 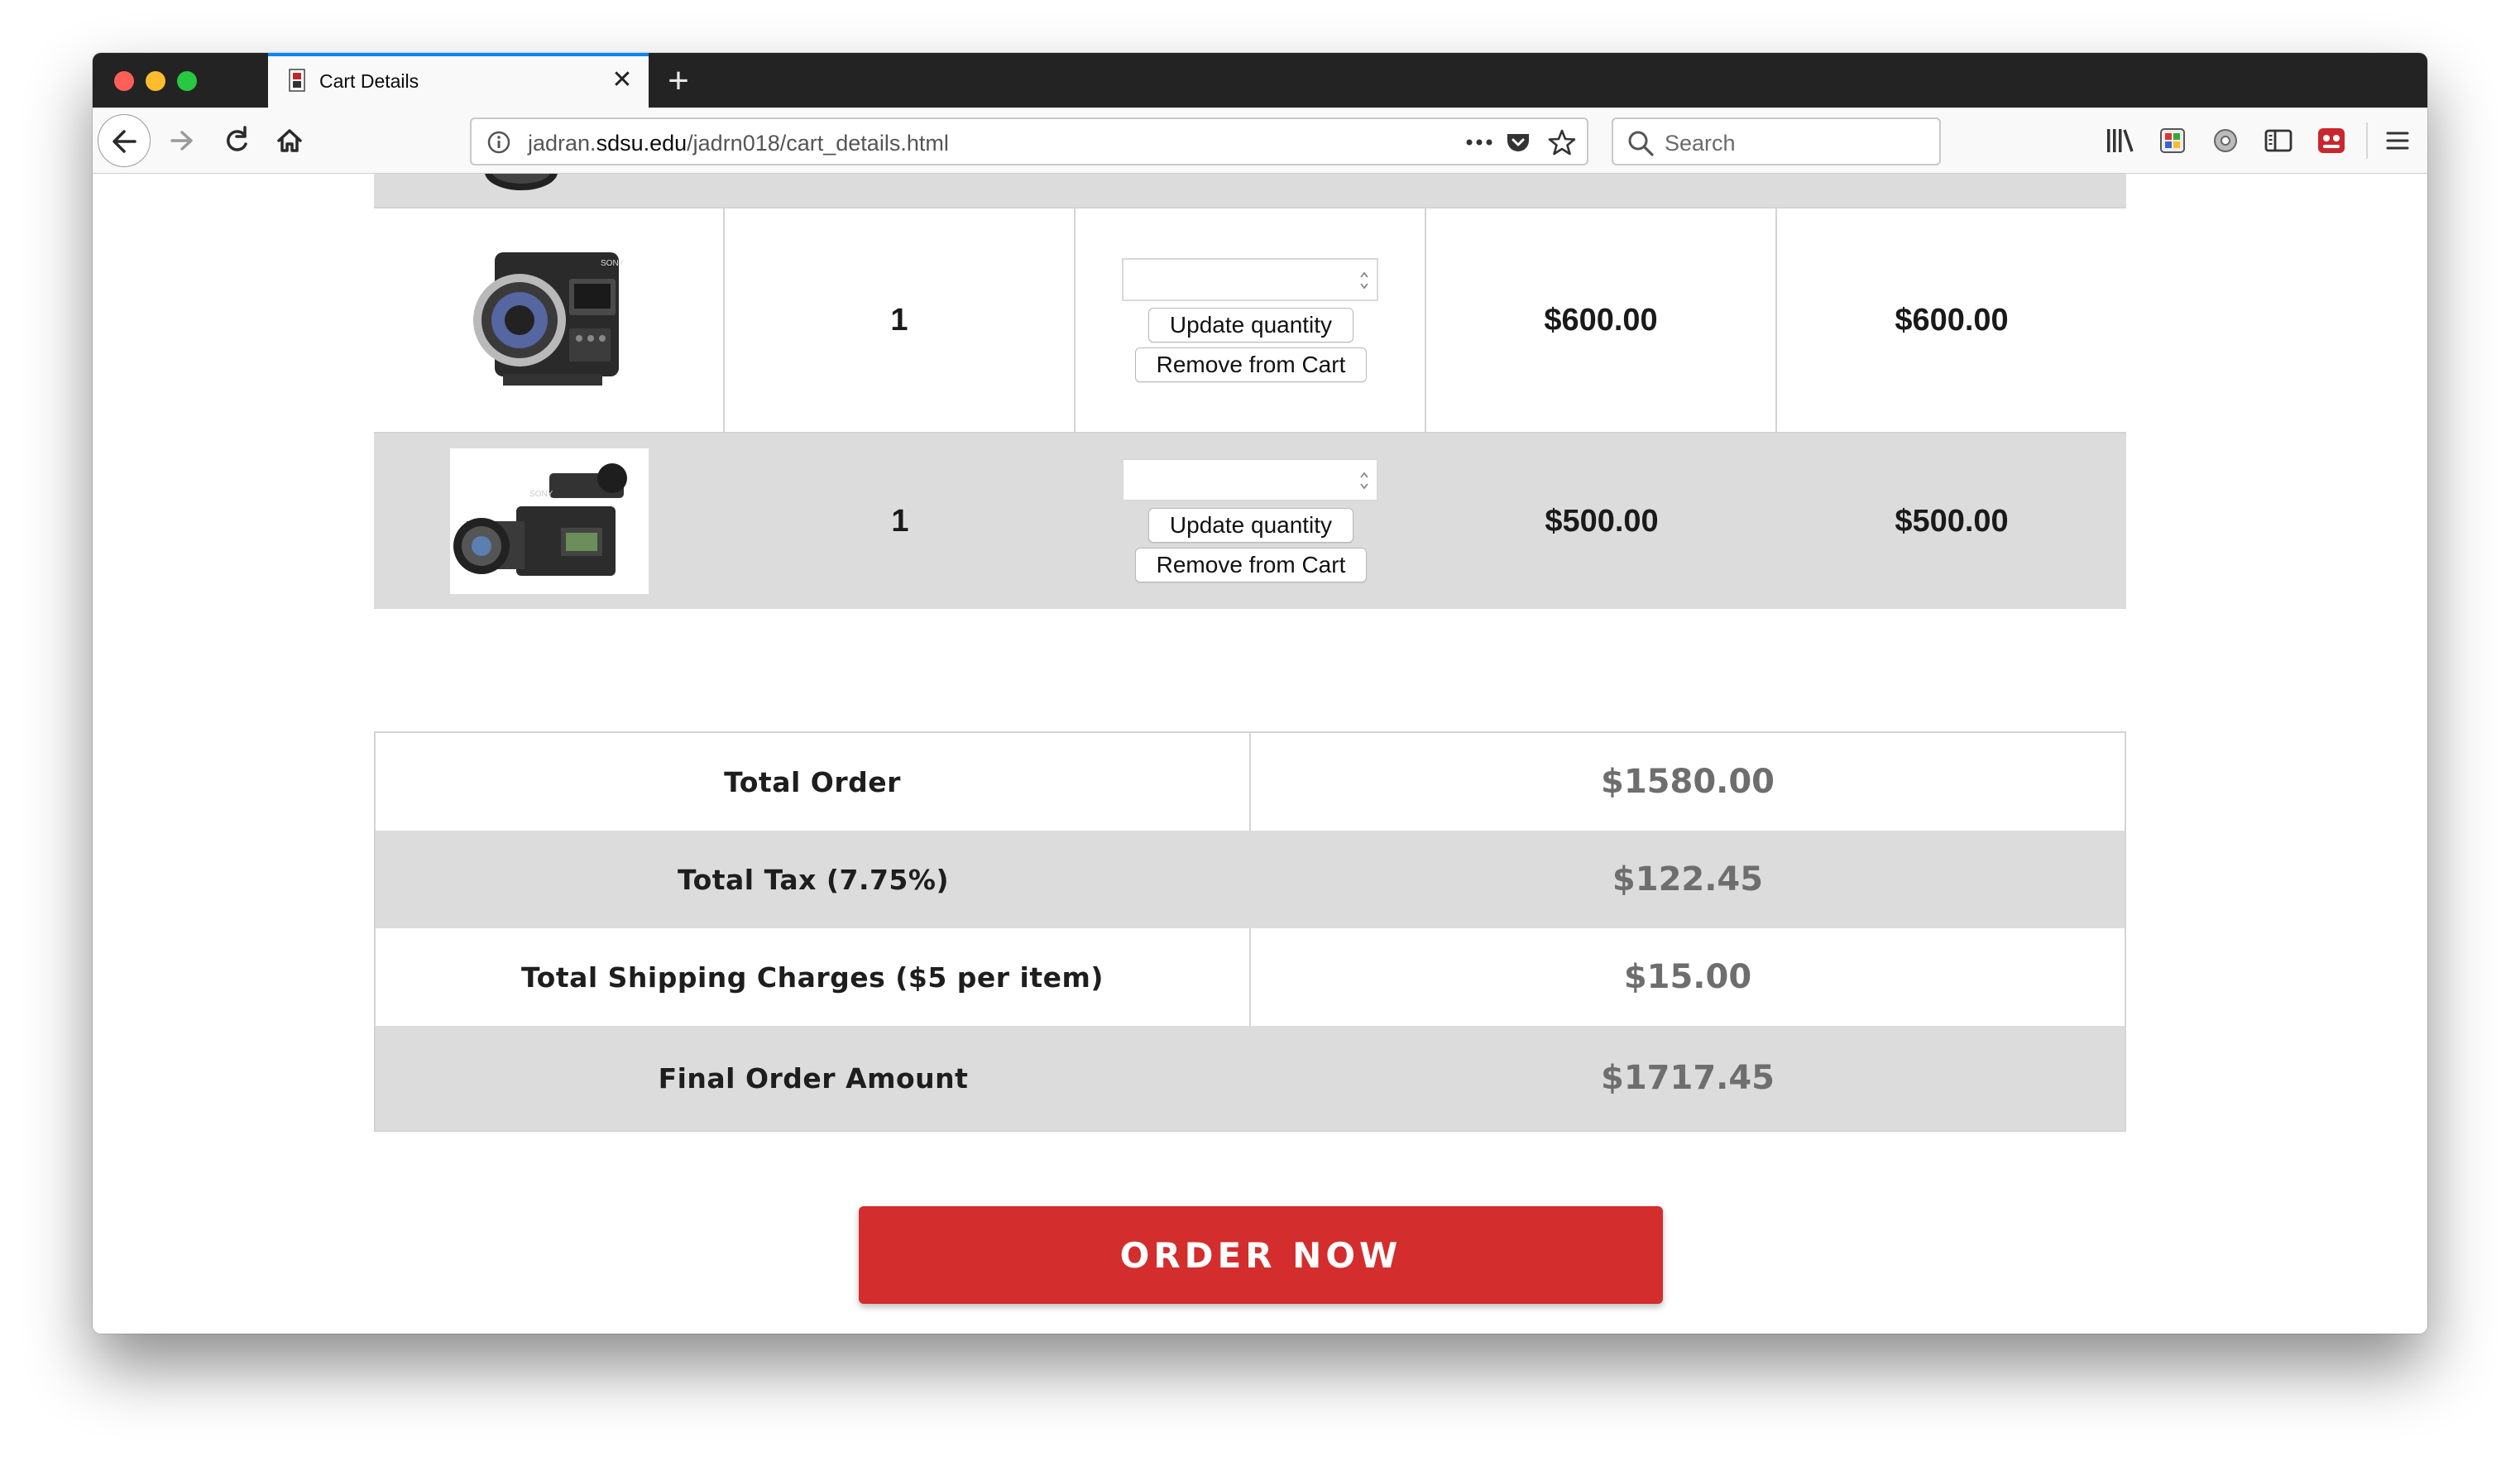 What do you see at coordinates (1261, 1255) in the screenshot?
I see `order-now-button: ORDER NOW` at bounding box center [1261, 1255].